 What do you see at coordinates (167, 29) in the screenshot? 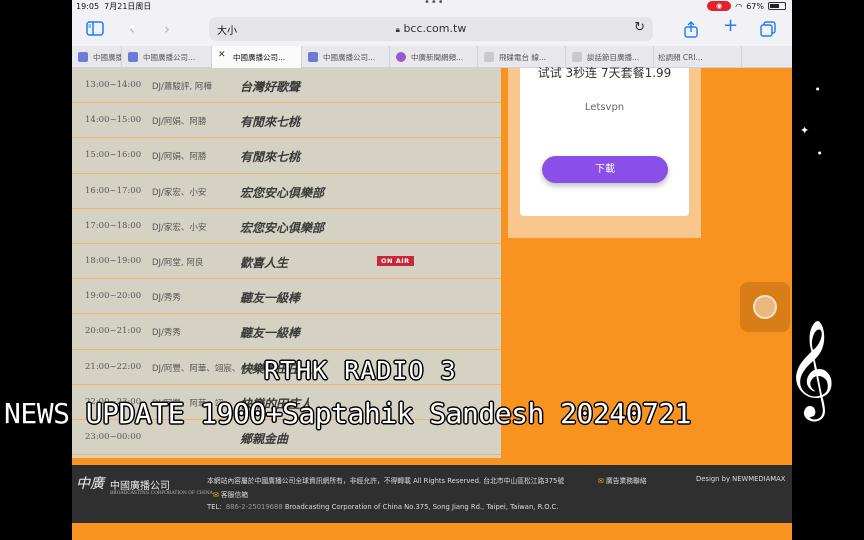
I see `chevron-right-icon: ›` at bounding box center [167, 29].